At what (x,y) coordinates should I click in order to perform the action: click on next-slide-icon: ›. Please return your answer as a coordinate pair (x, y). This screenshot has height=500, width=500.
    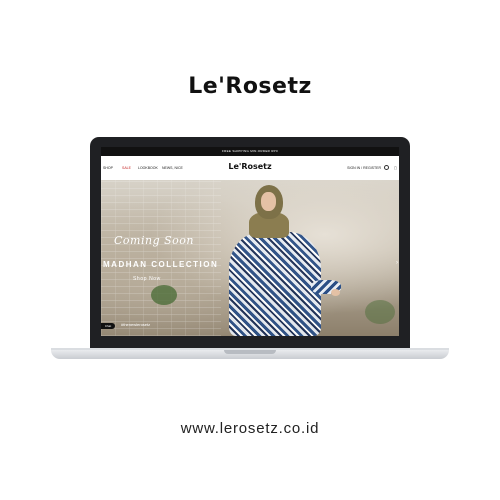
    Looking at the image, I should click on (397, 263).